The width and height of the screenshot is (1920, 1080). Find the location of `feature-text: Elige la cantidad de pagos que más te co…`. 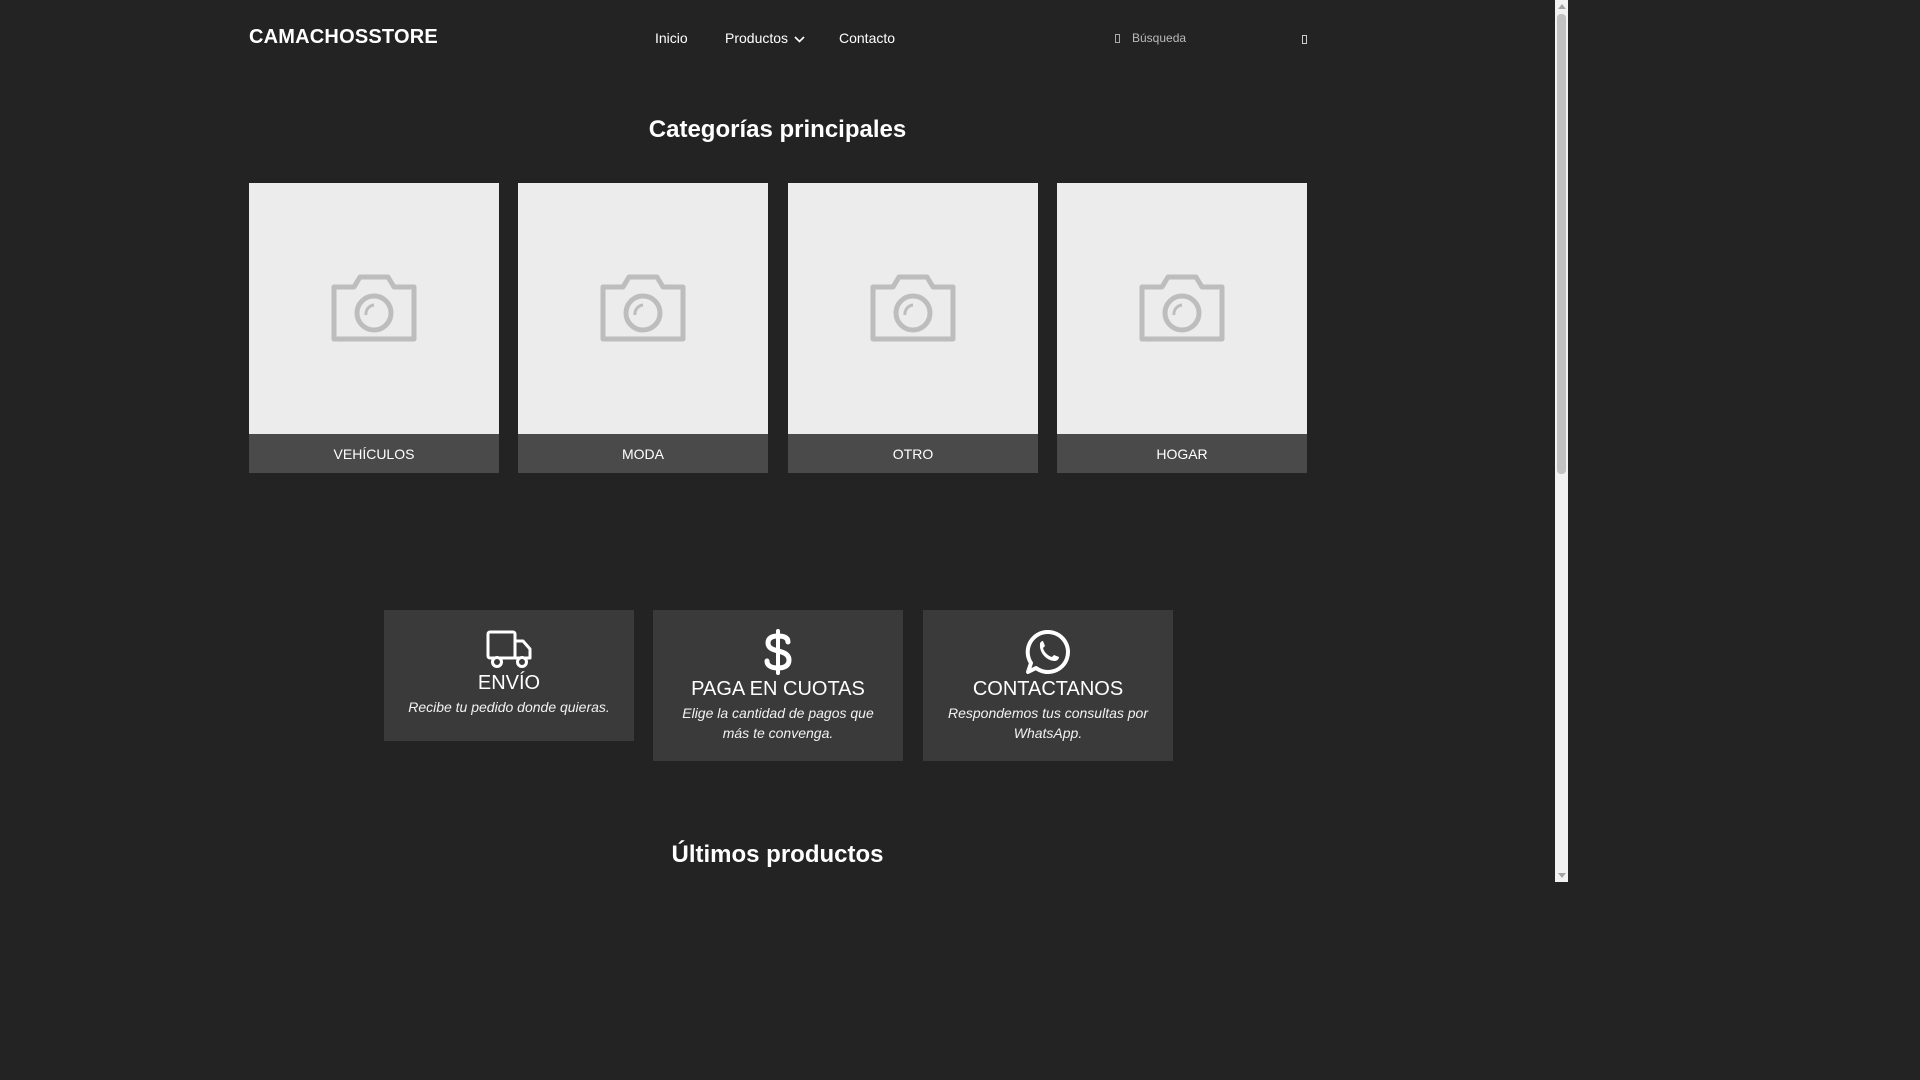

feature-text: Elige la cantidad de pagos que más te co… is located at coordinates (778, 723).